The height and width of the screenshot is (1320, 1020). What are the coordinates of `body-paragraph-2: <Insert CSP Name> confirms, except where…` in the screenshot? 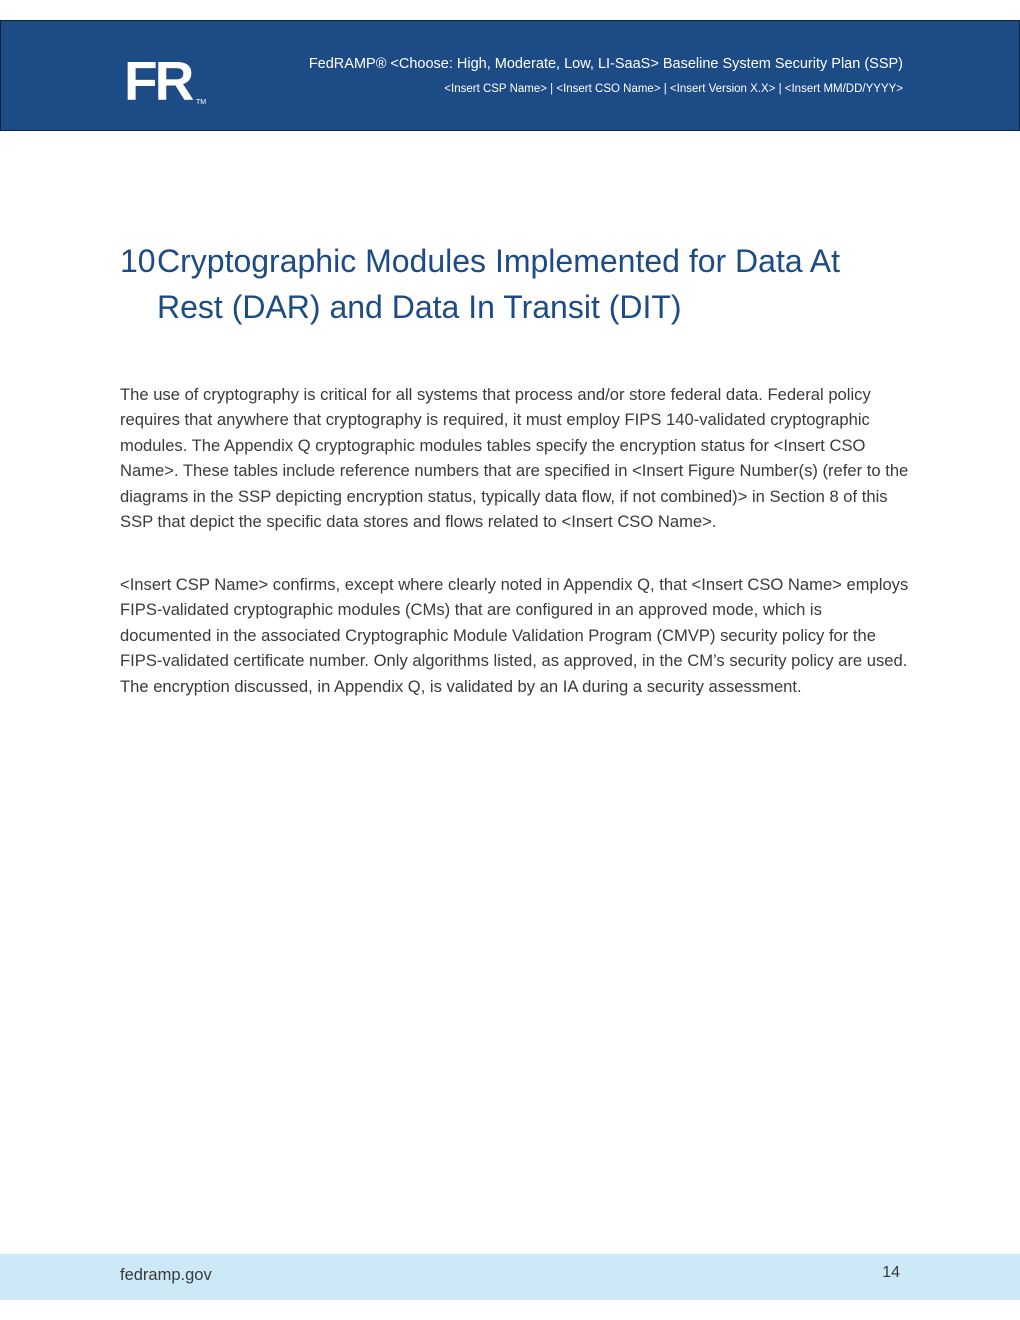 It's located at (514, 635).